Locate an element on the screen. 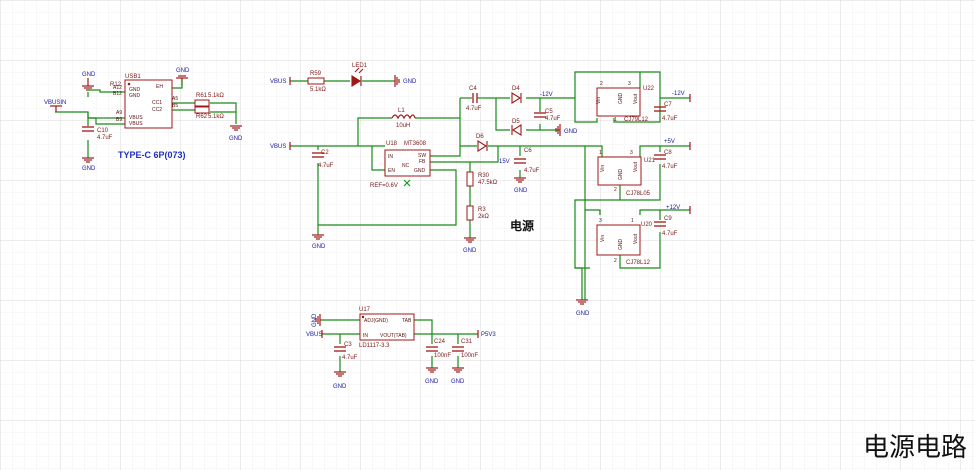 Image resolution: width=975 pixels, height=470 pixels. page-title: 电源电路 is located at coordinates (914, 448).